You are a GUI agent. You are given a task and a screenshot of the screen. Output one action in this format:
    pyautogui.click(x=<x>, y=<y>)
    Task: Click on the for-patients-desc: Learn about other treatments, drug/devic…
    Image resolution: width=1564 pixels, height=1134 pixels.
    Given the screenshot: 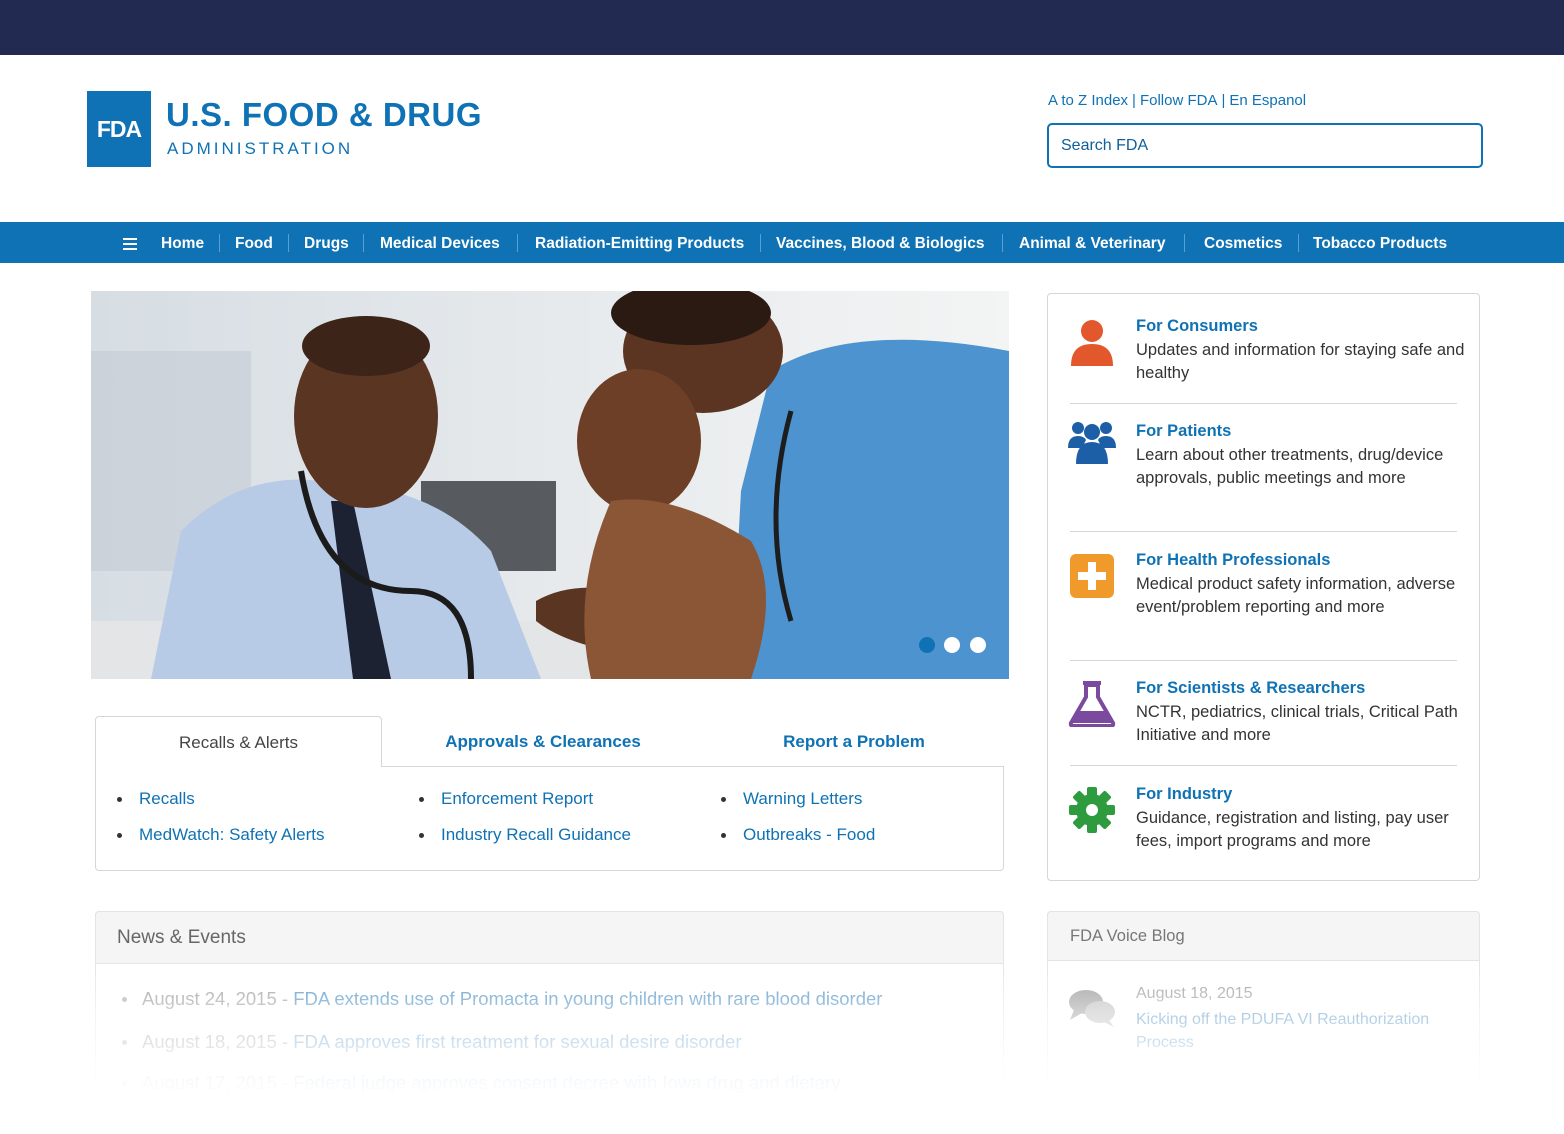 What is the action you would take?
    pyautogui.click(x=1290, y=466)
    